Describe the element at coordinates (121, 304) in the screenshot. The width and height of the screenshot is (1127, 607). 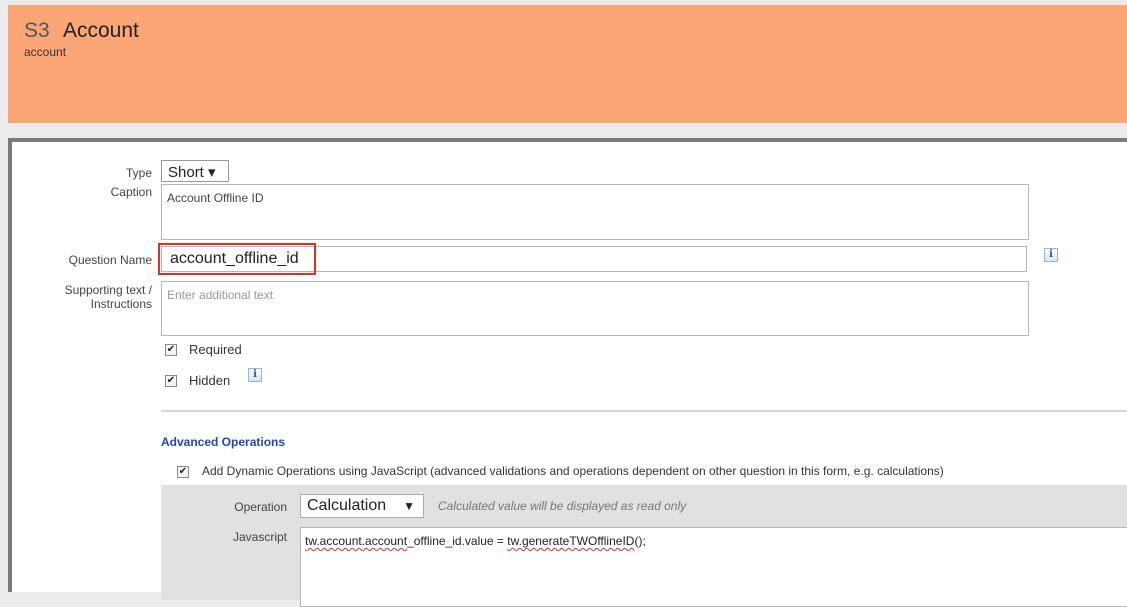
I see `supporting-text-label-line2: Instructions` at that location.